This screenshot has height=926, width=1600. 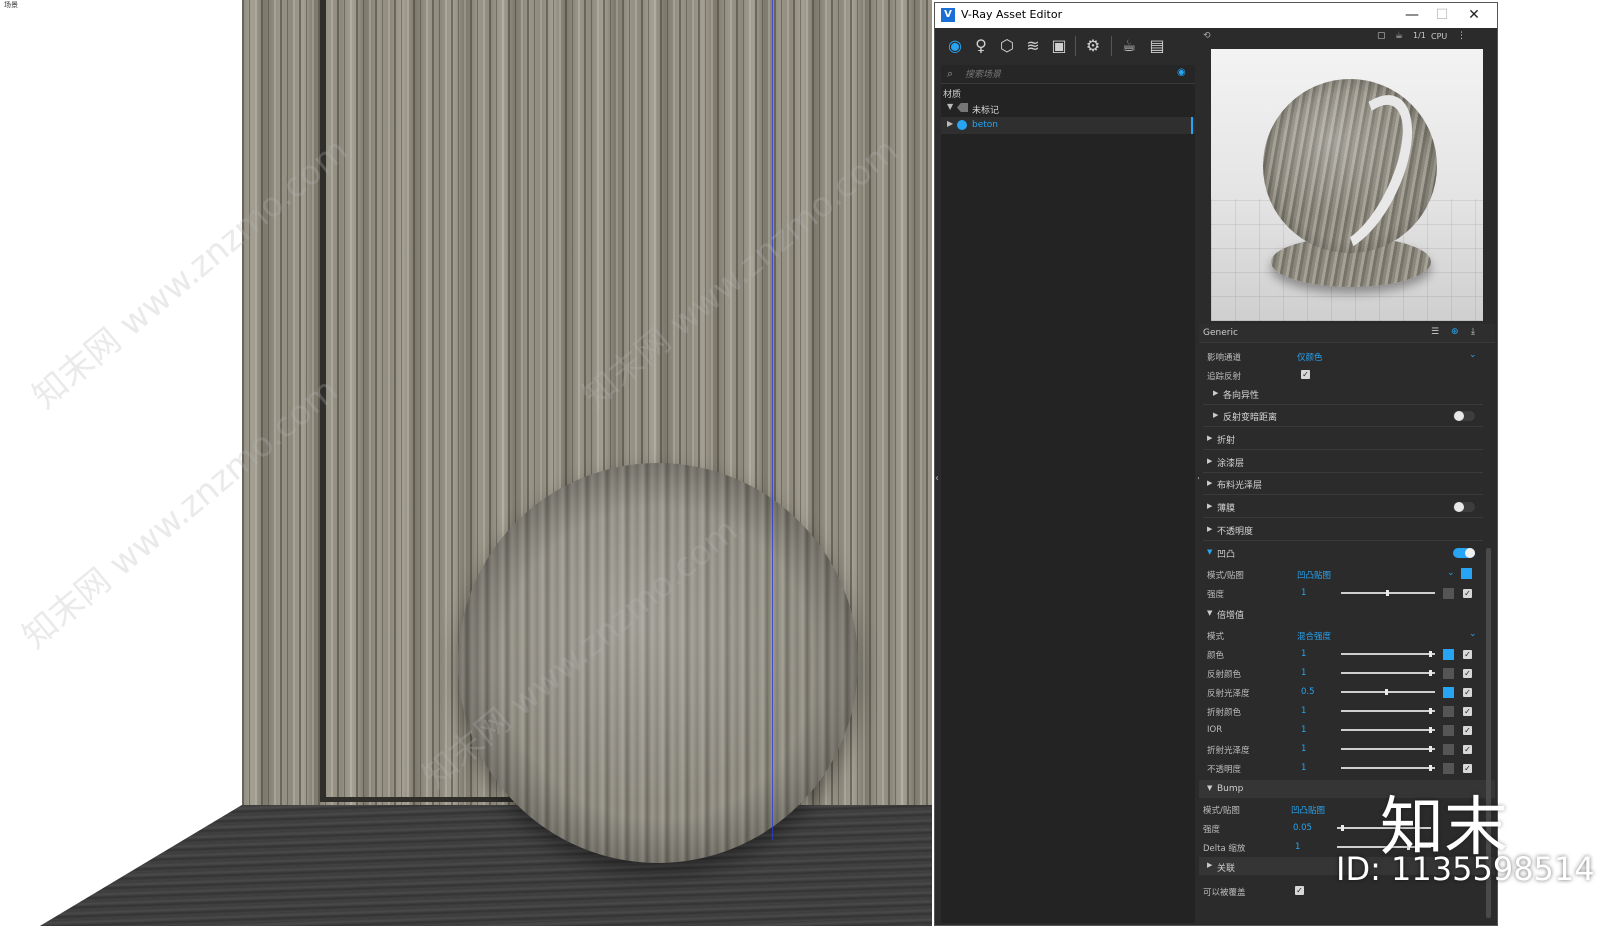 I want to click on bump-section: ▼ 凹凸, so click(x=1343, y=553).